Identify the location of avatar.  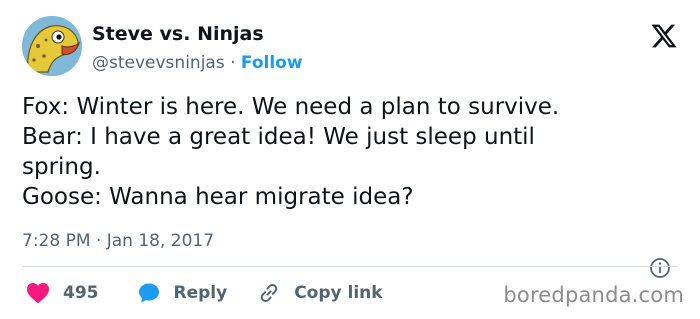
(52, 46).